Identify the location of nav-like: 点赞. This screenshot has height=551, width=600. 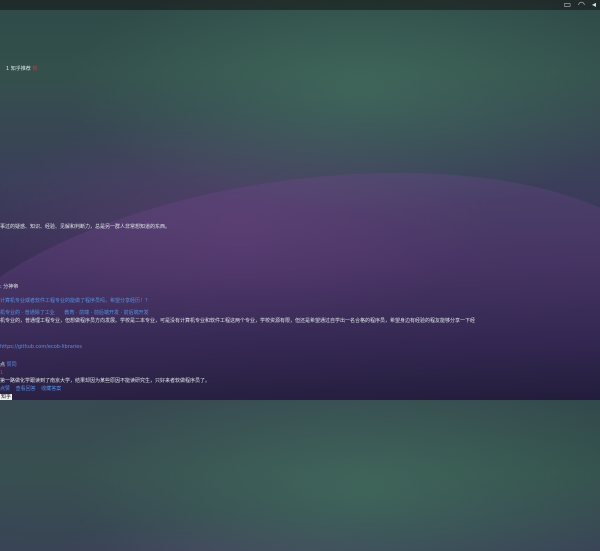
(5, 389).